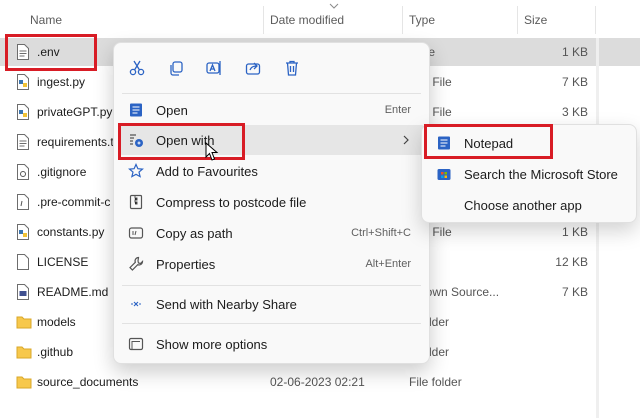  Describe the element at coordinates (186, 264) in the screenshot. I see `menu-item-label: Properties` at that location.